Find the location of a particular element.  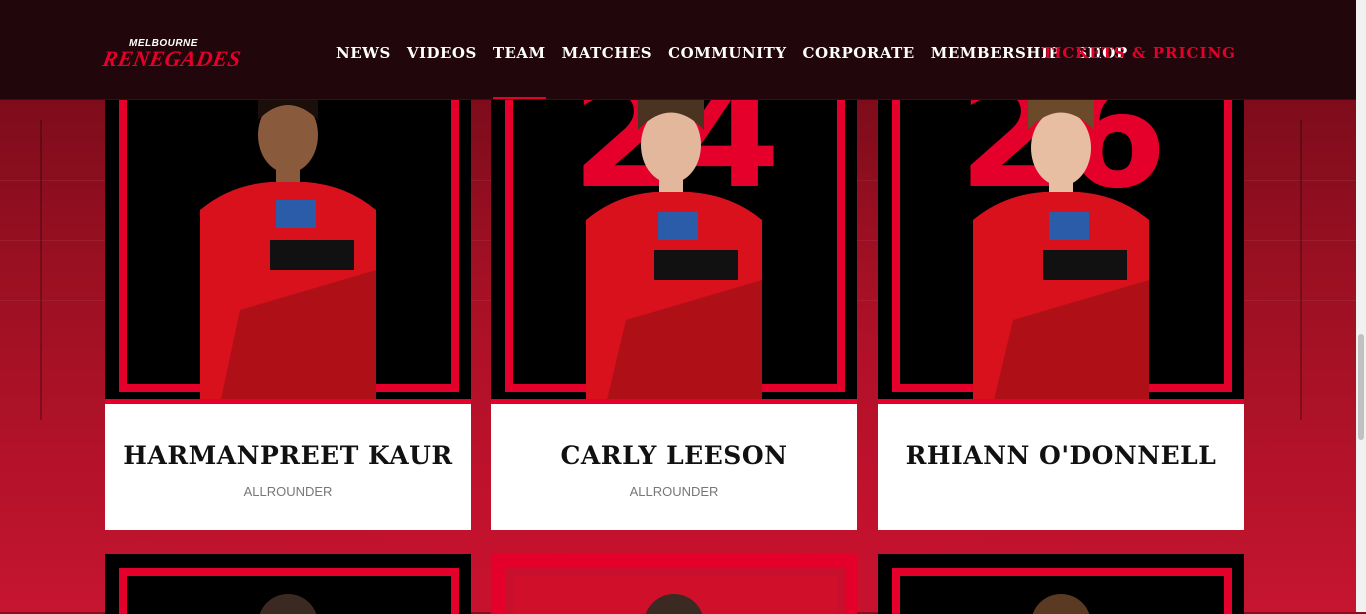

nav-item-corporate: CORPORATE is located at coordinates (859, 53).